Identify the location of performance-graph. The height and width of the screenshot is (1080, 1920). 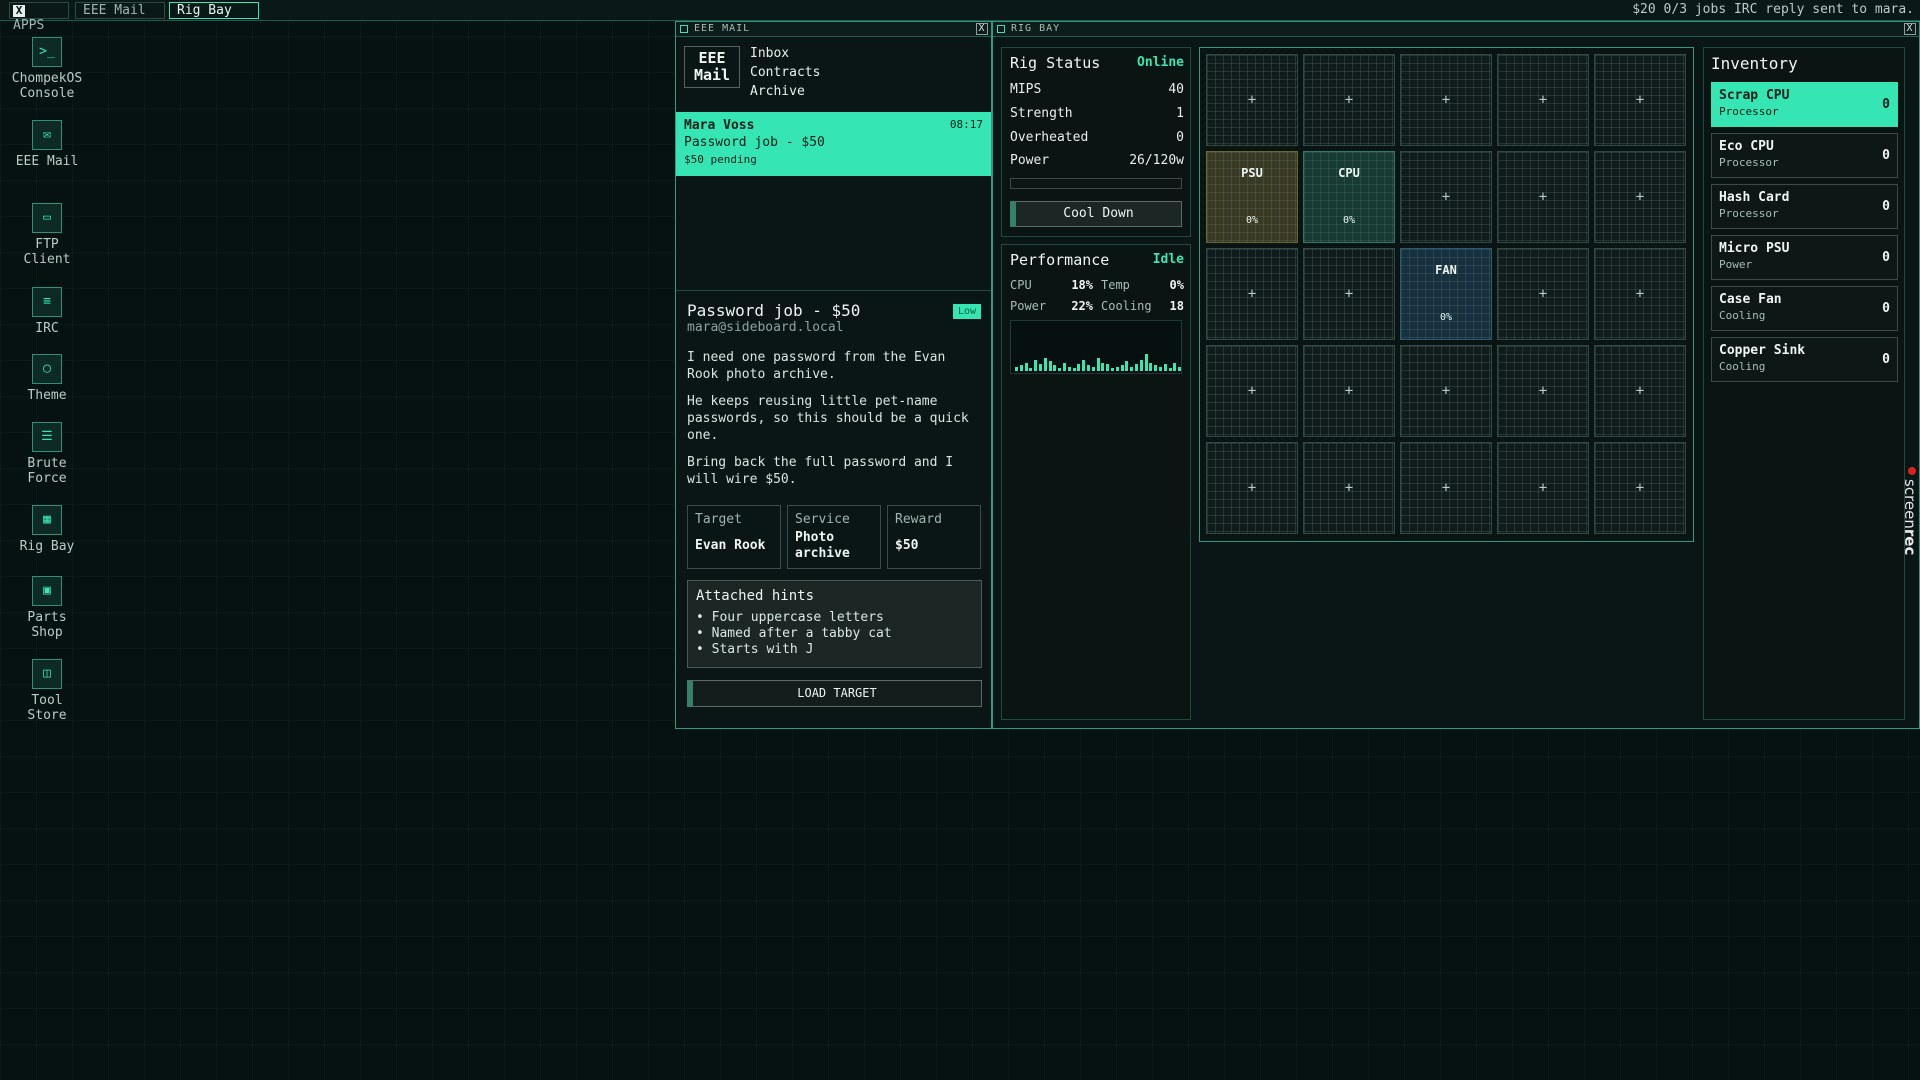
(1096, 347).